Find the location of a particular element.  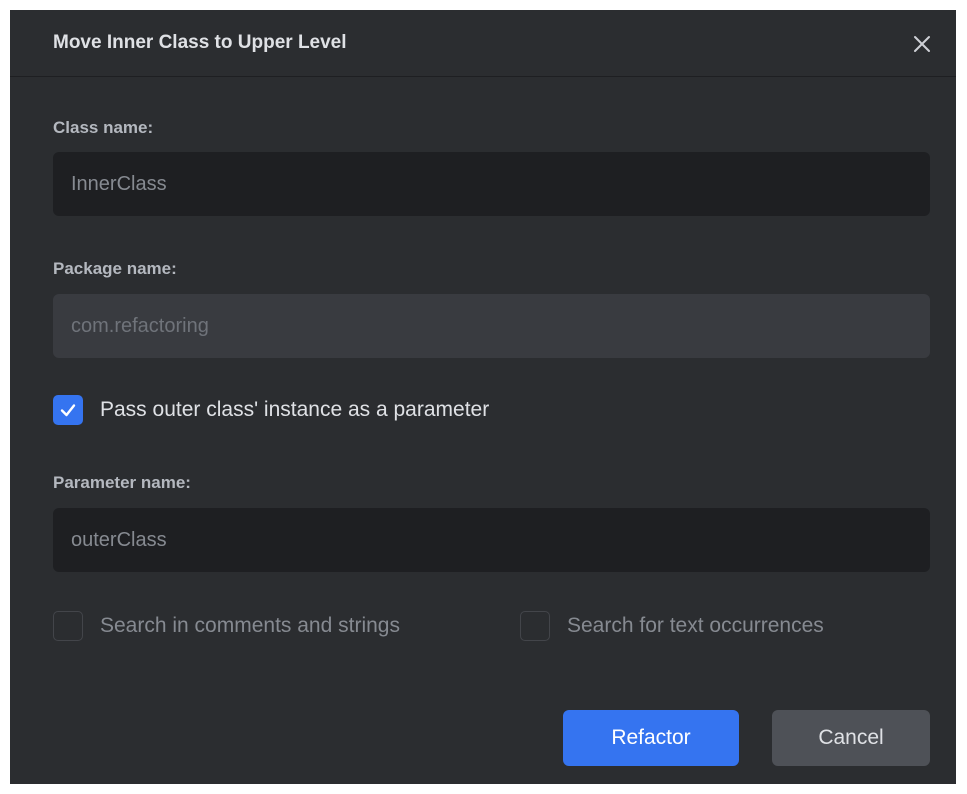

search-comments-checkbox is located at coordinates (68, 626).